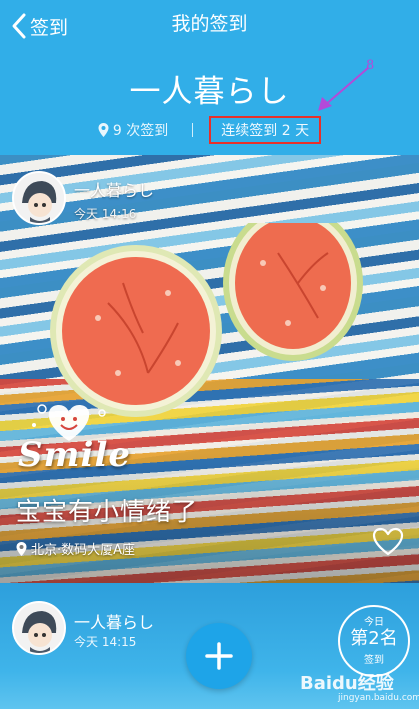  What do you see at coordinates (105, 214) in the screenshot?
I see `post-time: 今天 14:16` at bounding box center [105, 214].